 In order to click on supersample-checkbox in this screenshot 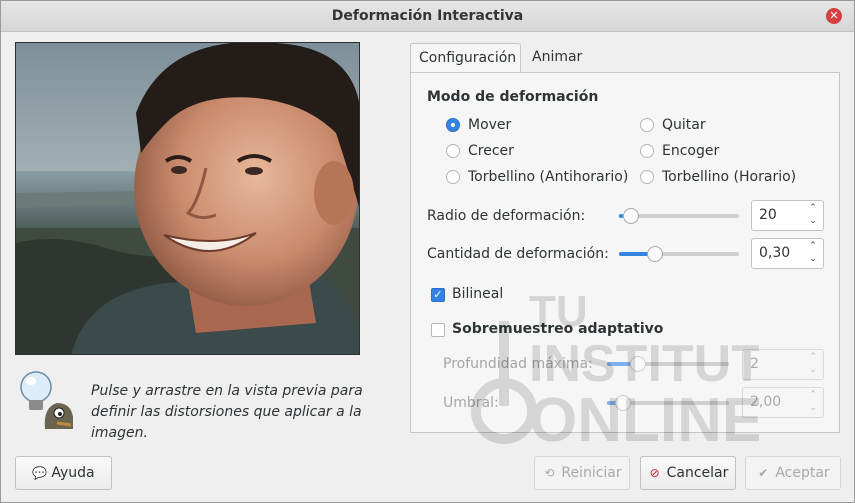, I will do `click(438, 330)`.